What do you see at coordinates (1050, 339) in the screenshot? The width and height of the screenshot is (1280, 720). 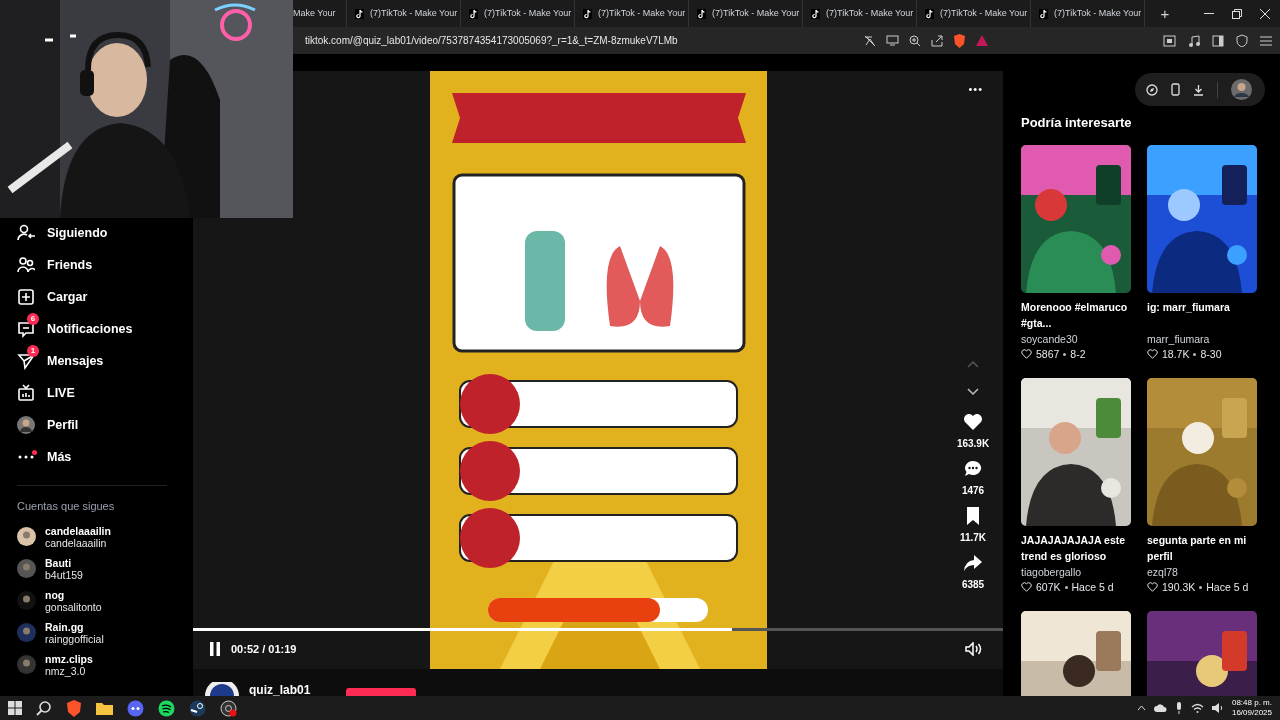 I see `author-name: soycande30` at bounding box center [1050, 339].